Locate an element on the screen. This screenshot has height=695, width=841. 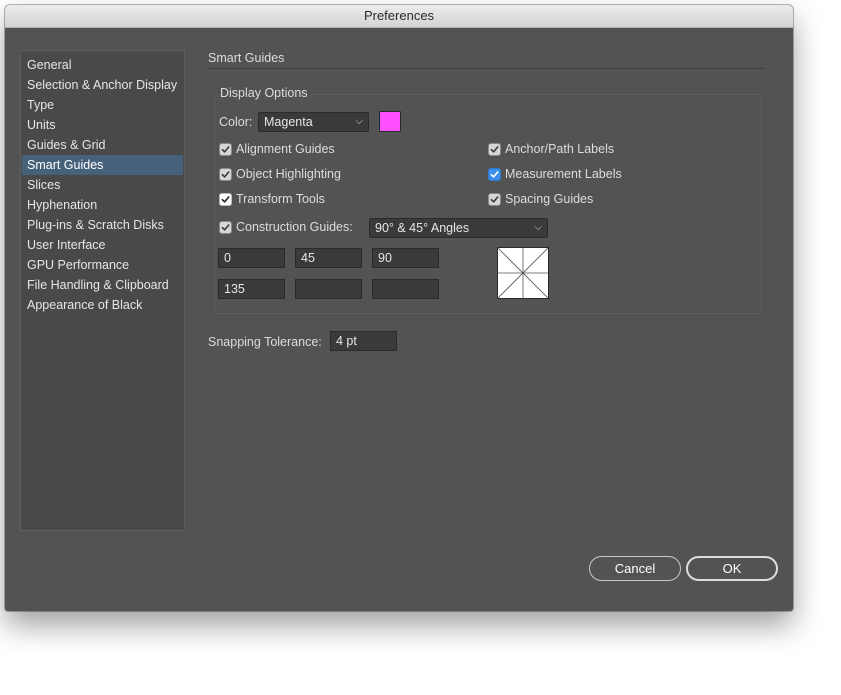
sidebar-item-hyphenation: Hyphenation is located at coordinates (102, 205).